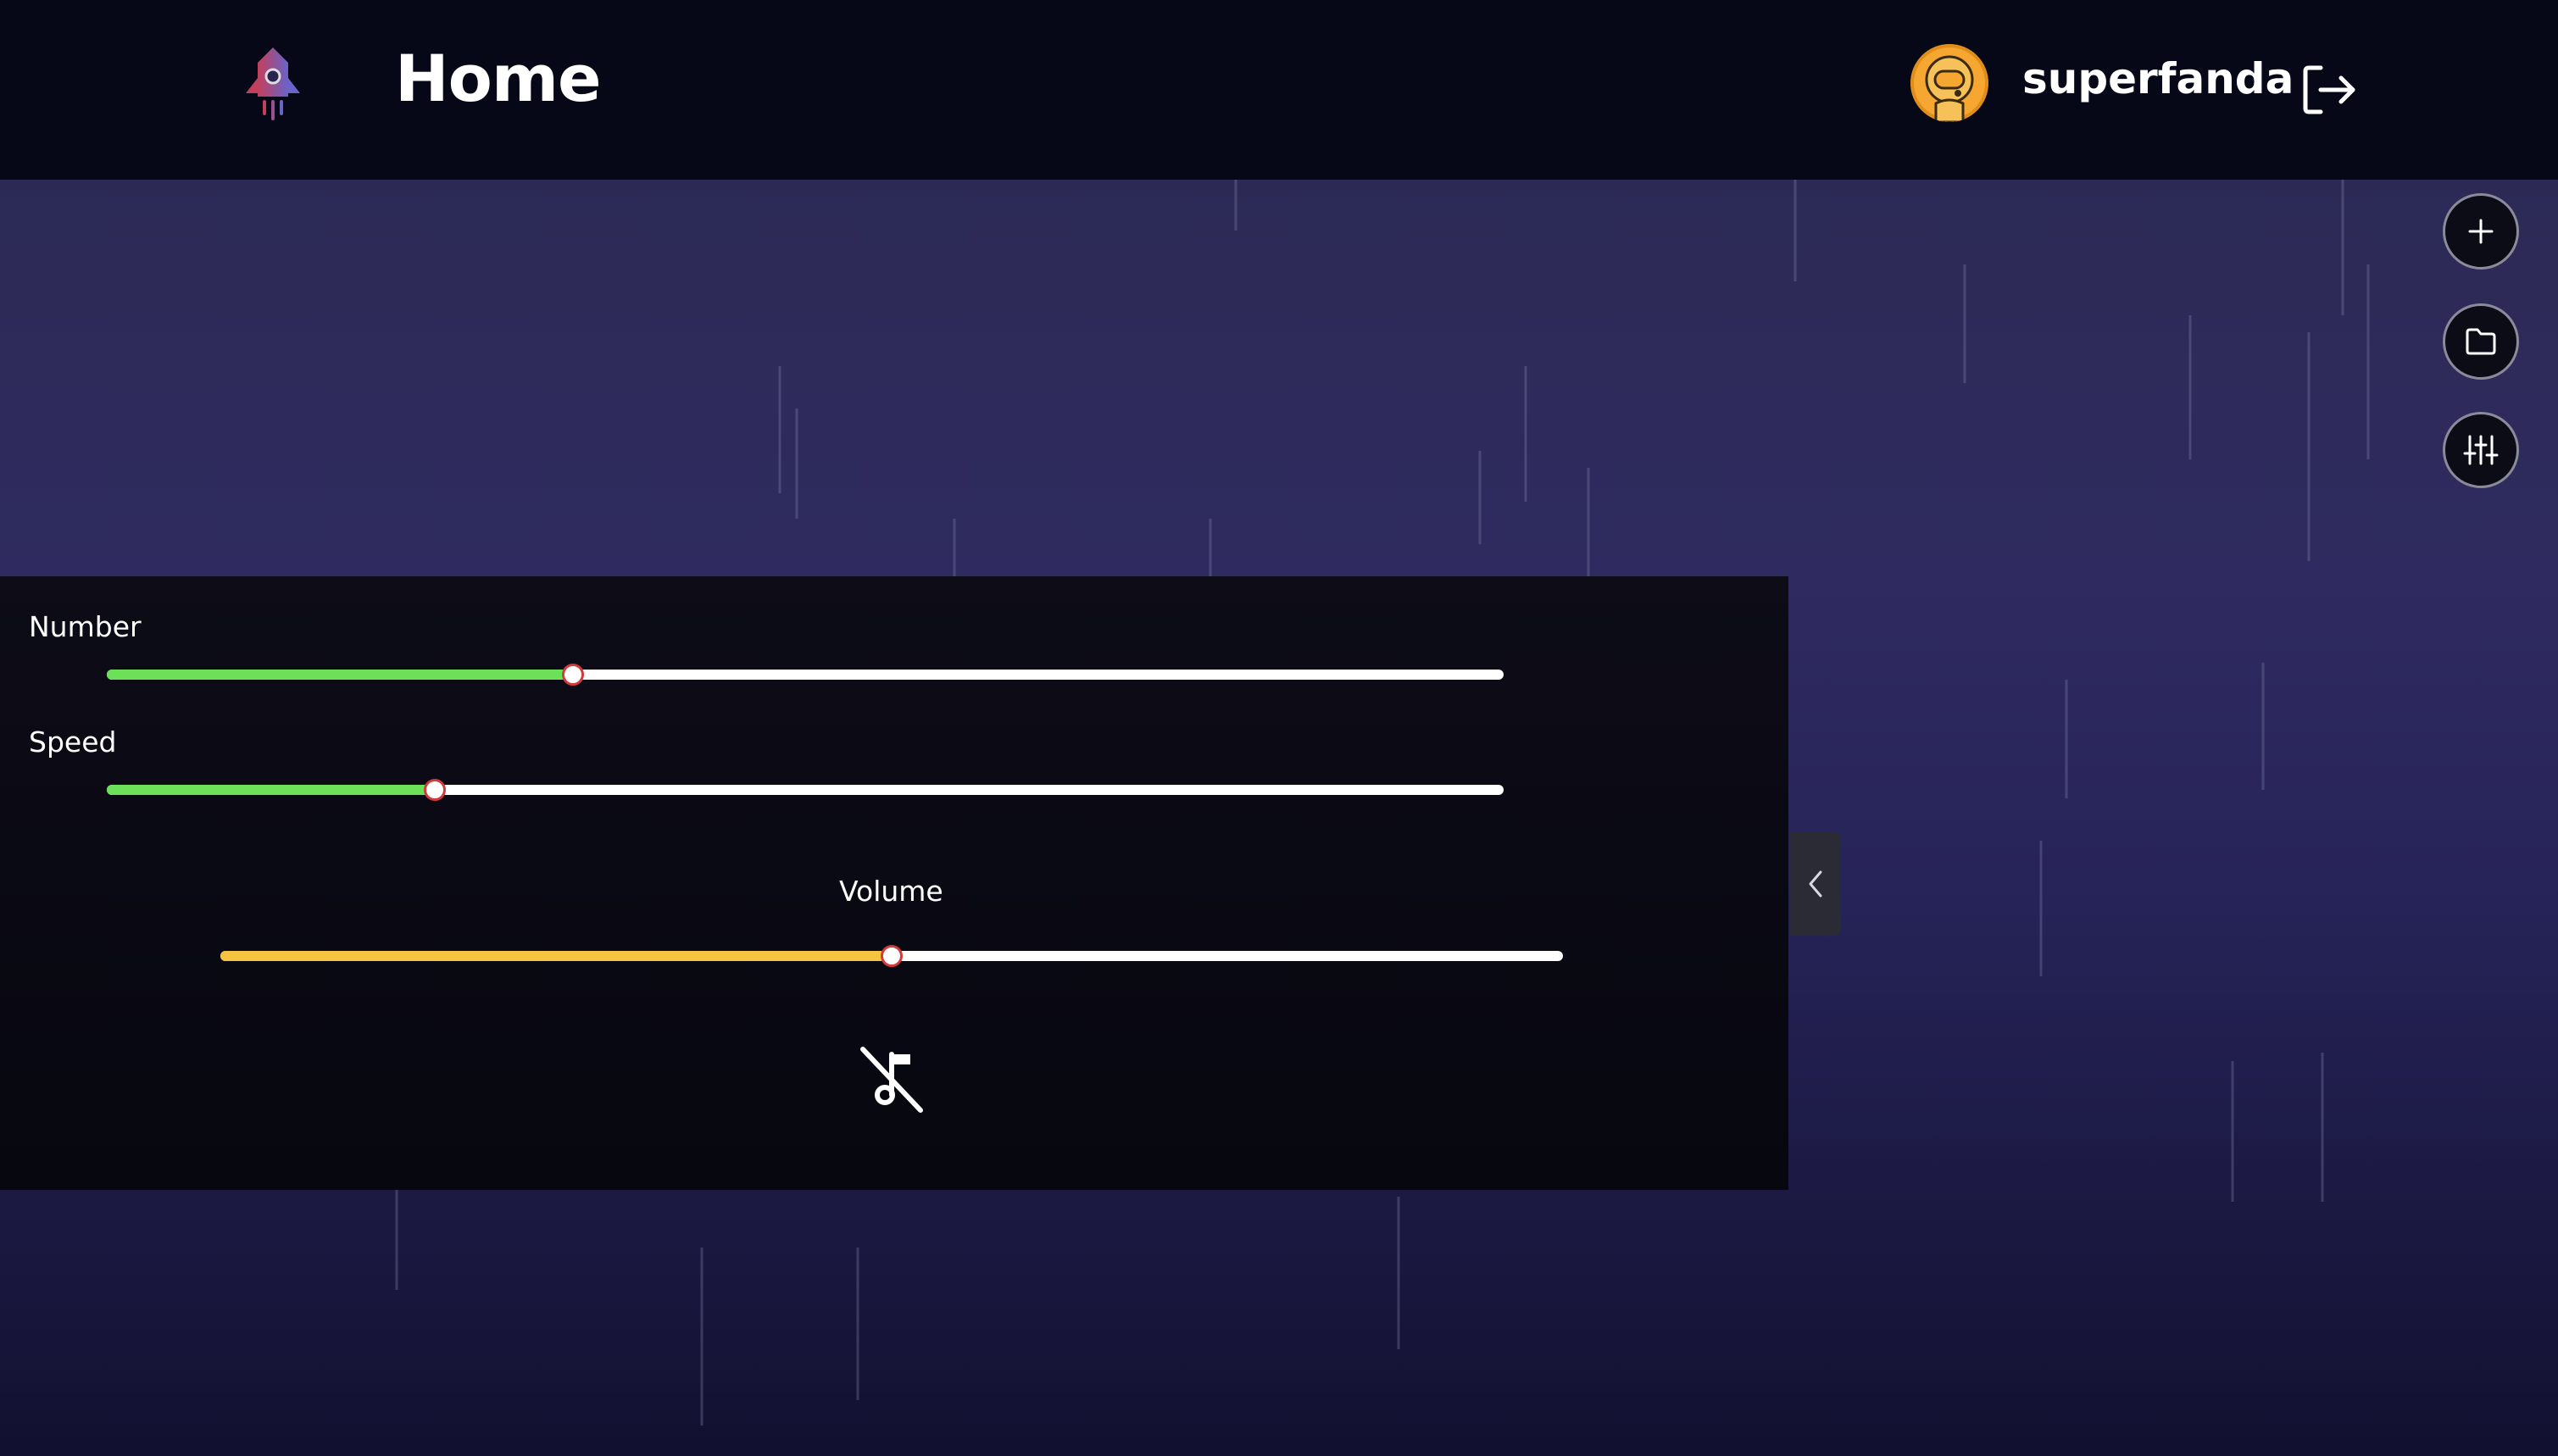 The width and height of the screenshot is (2558, 1456). I want to click on astronaut-avatar-icon, so click(1949, 83).